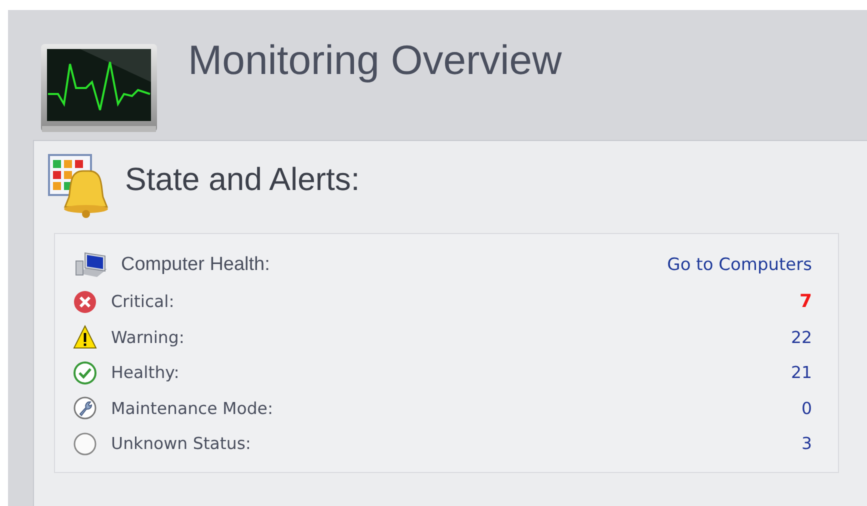  What do you see at coordinates (145, 372) in the screenshot?
I see `status-label: Healthy:` at bounding box center [145, 372].